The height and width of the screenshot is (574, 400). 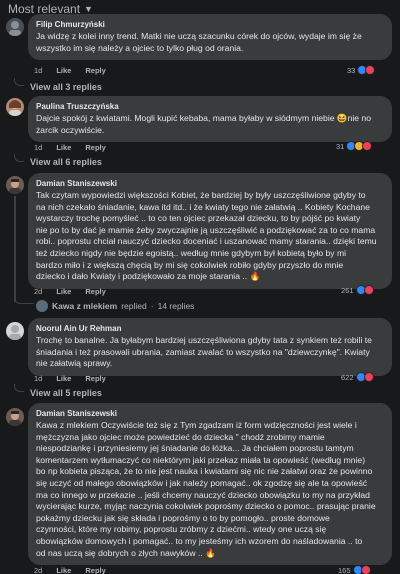 I want to click on thread-line, so click(x=15, y=249).